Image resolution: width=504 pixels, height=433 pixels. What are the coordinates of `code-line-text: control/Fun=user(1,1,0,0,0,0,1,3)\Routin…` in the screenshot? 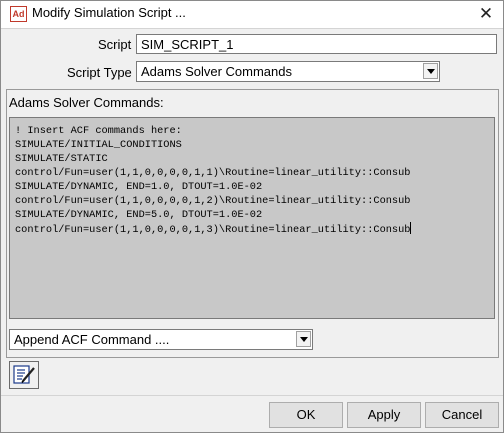 It's located at (213, 230).